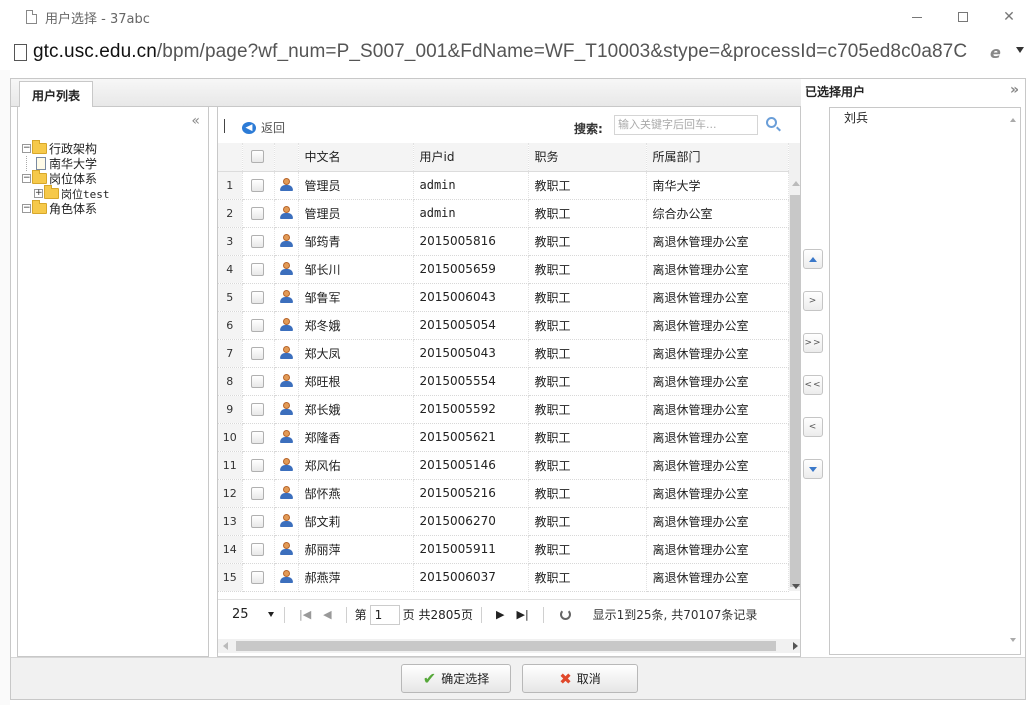 The width and height of the screenshot is (1032, 705). I want to click on close-button: ✕, so click(1009, 17).